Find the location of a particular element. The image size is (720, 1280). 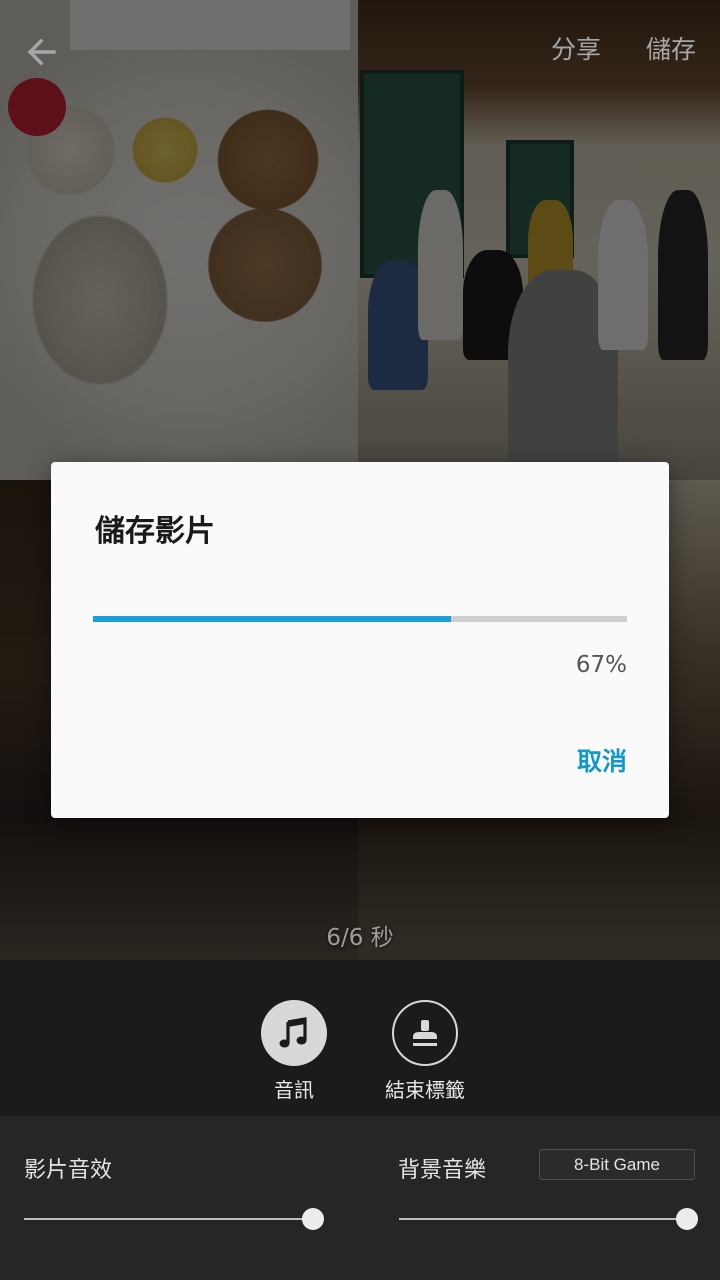

audio-tool-circle is located at coordinates (294, 1033).